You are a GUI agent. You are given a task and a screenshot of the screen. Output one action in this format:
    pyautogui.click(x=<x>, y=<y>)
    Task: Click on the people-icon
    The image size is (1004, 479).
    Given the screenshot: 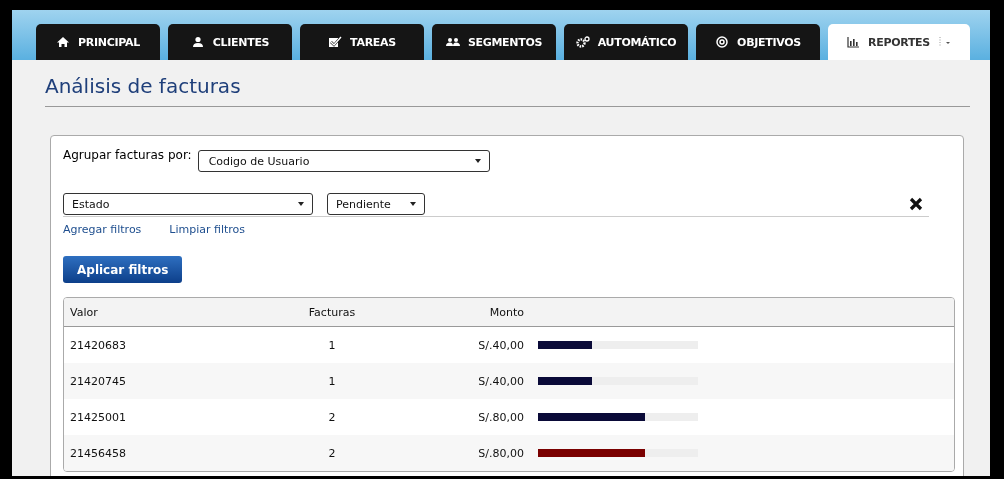 What is the action you would take?
    pyautogui.click(x=452, y=42)
    